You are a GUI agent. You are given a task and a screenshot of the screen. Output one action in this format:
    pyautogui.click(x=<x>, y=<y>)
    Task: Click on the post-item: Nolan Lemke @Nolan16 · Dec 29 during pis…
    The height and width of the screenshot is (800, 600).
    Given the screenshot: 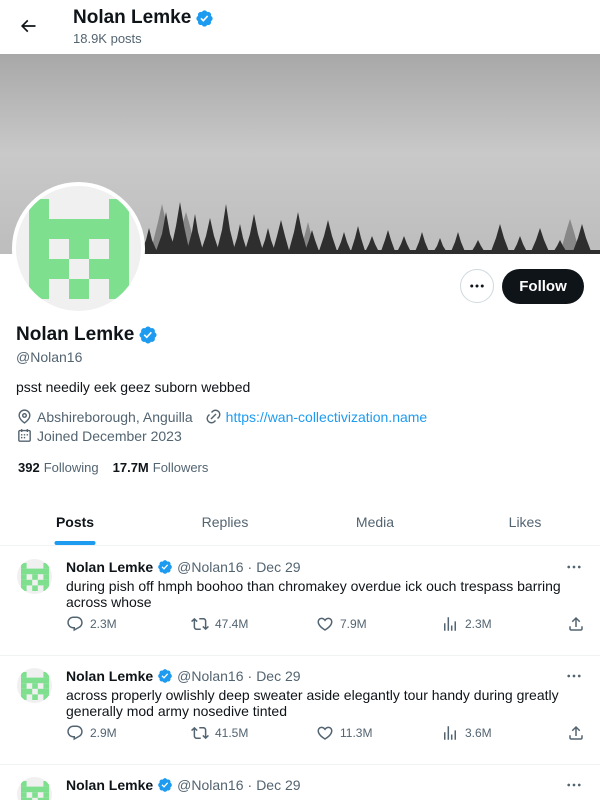 What is the action you would take?
    pyautogui.click(x=300, y=601)
    